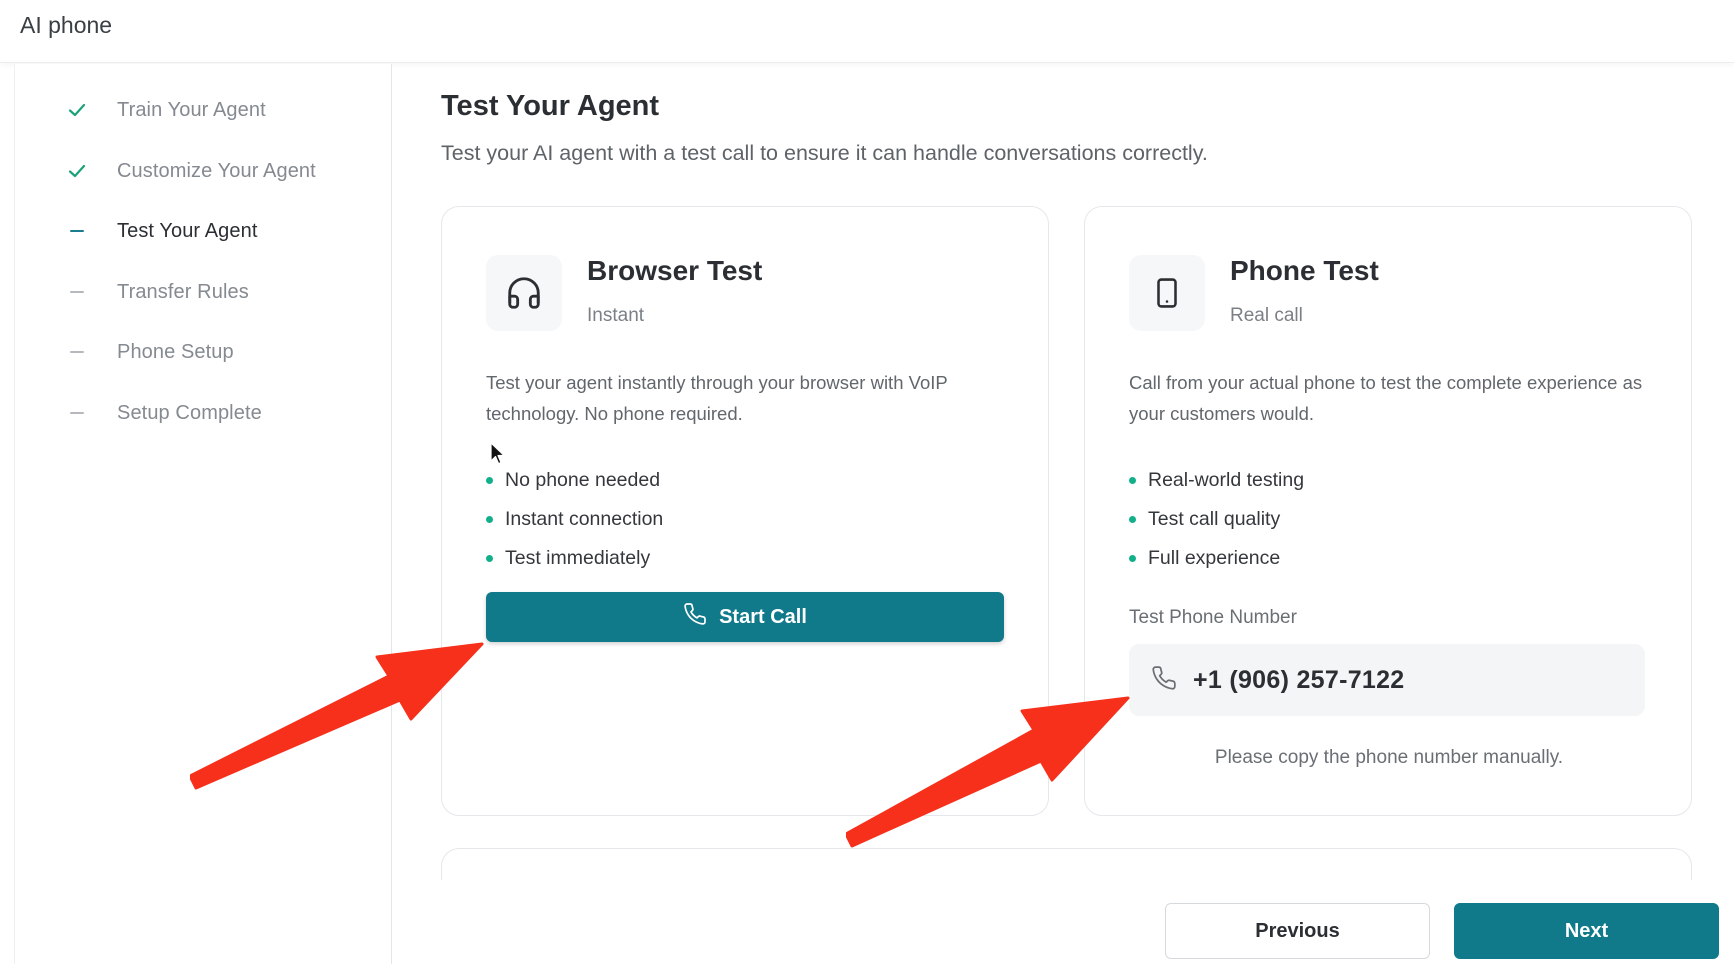 This screenshot has width=1734, height=964. Describe the element at coordinates (1226, 480) in the screenshot. I see `feature-label: Real-world testing` at that location.